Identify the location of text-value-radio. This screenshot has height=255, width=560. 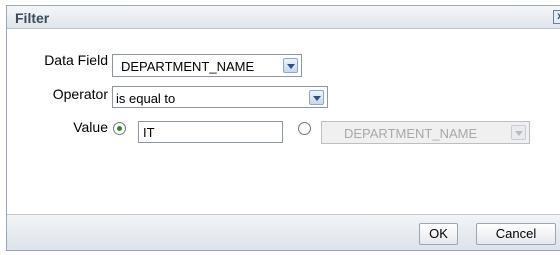
(119, 128).